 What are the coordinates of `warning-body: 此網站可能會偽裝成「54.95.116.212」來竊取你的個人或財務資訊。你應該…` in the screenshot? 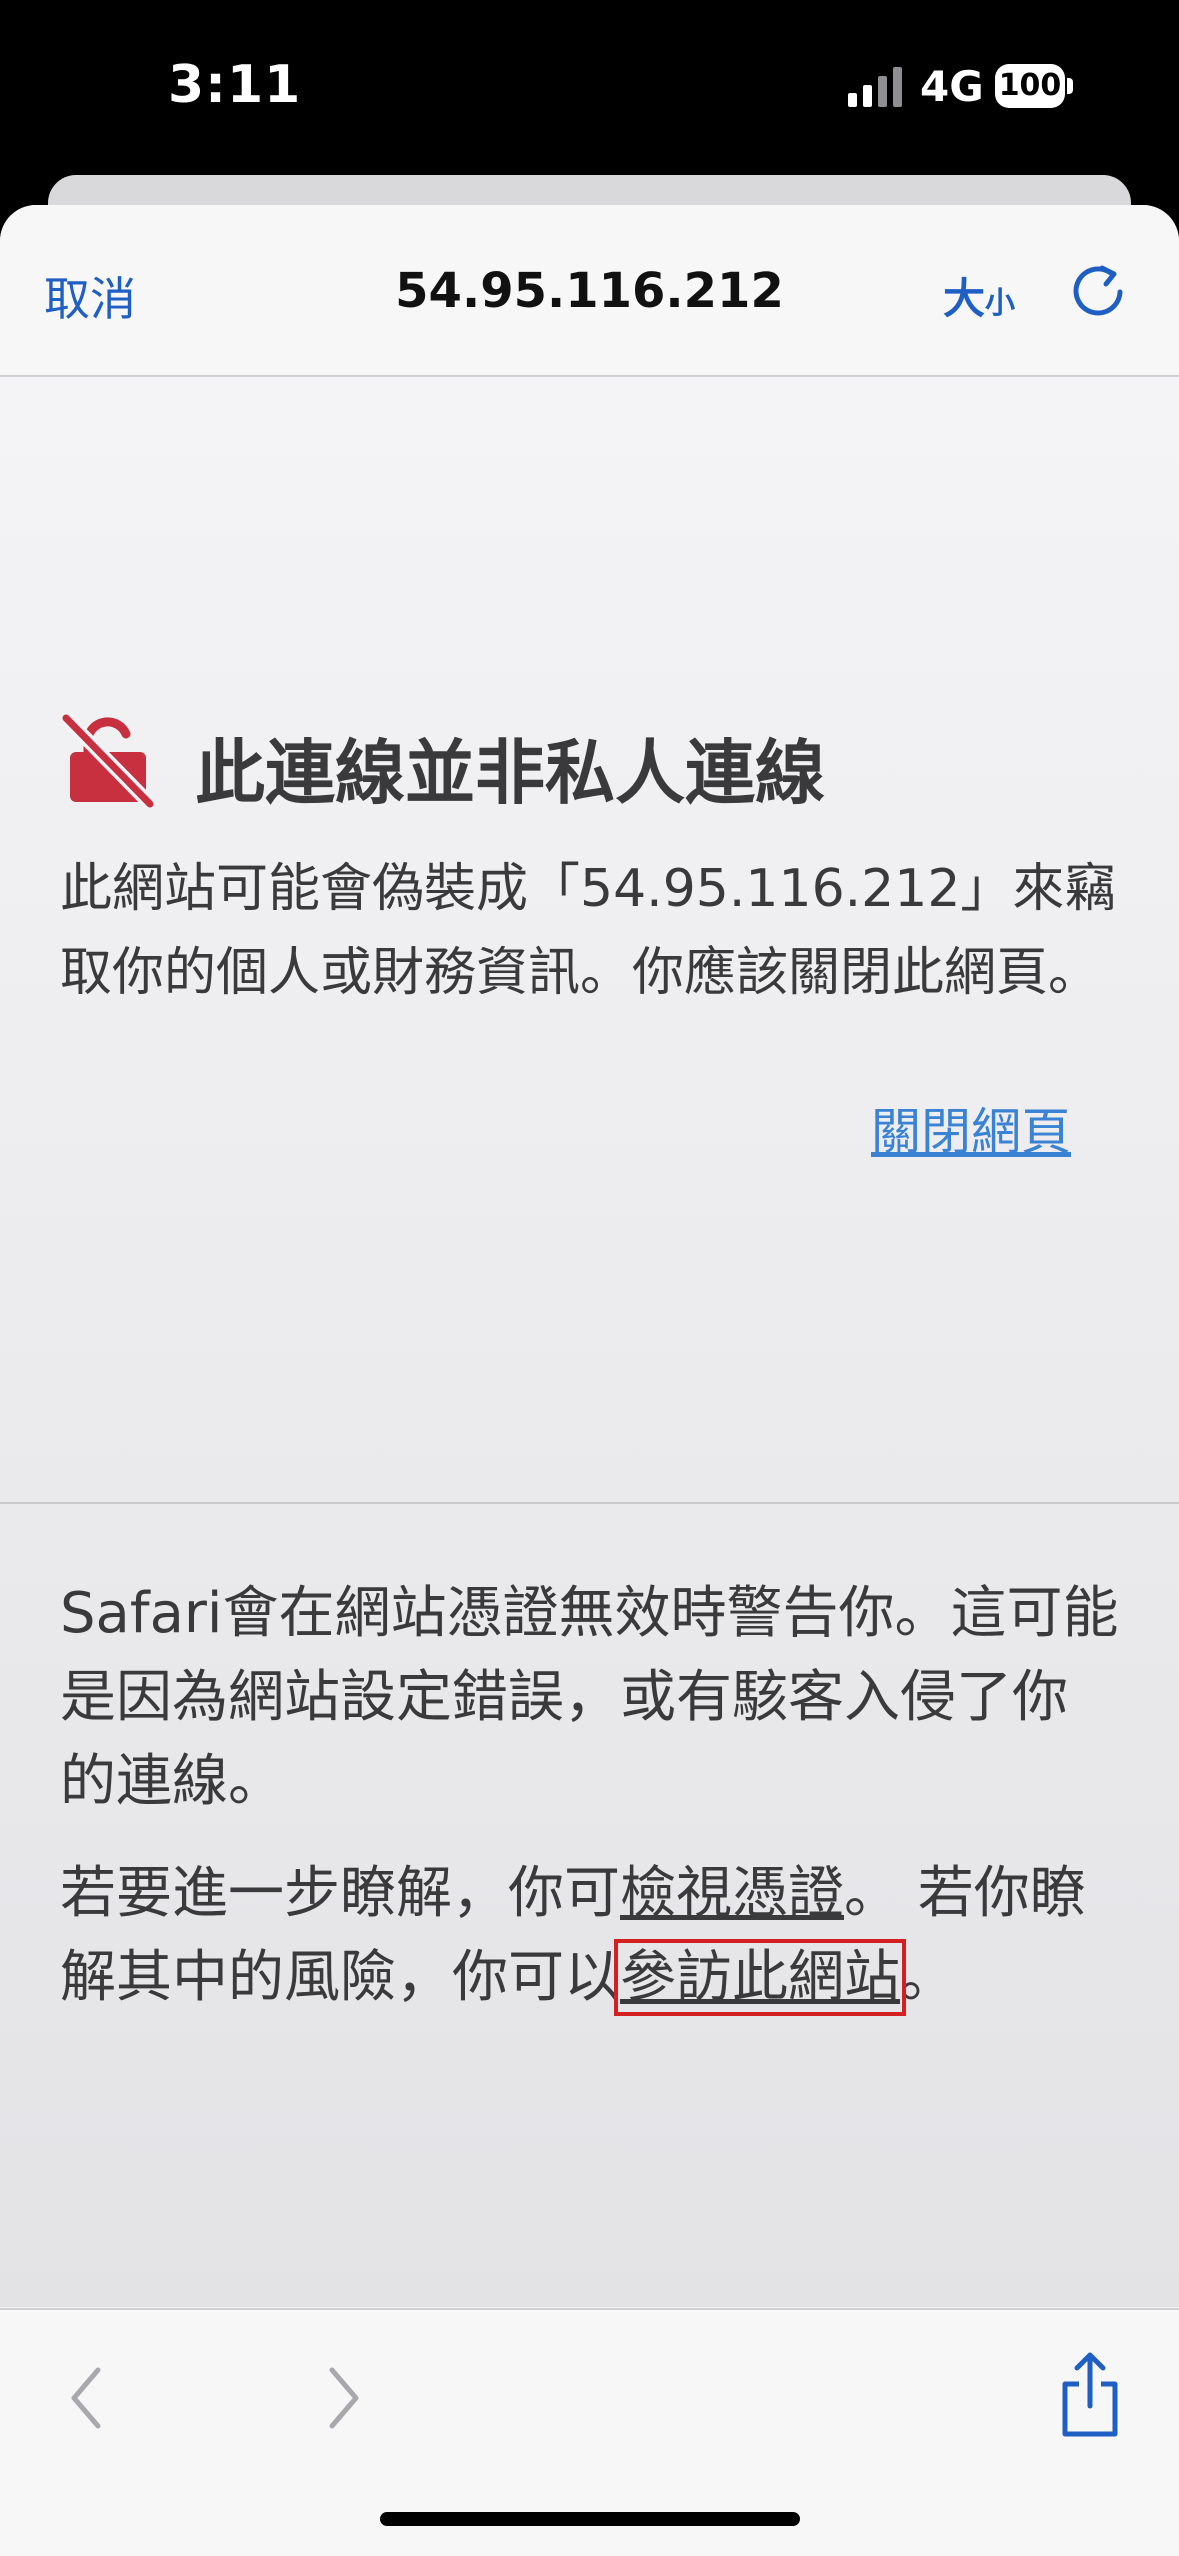 It's located at (588, 931).